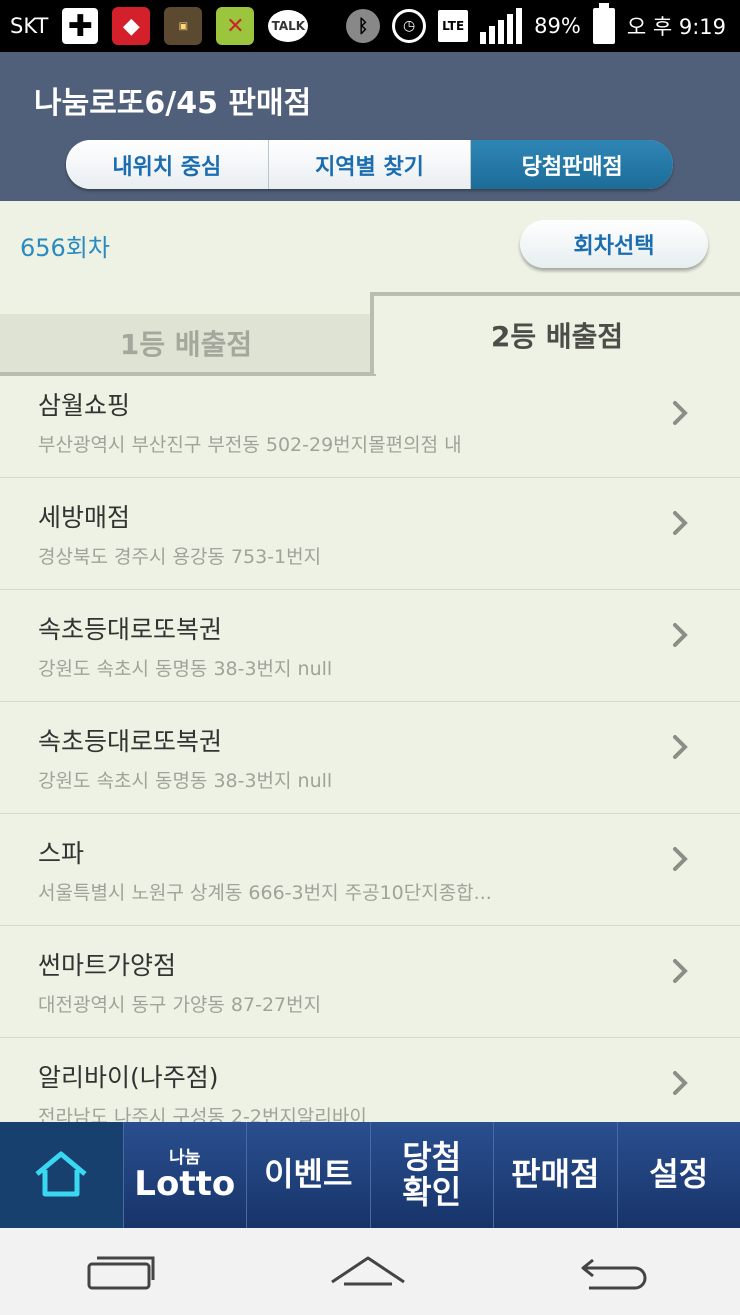 This screenshot has height=1315, width=740. What do you see at coordinates (453, 26) in the screenshot?
I see `lte-icon: LTE` at bounding box center [453, 26].